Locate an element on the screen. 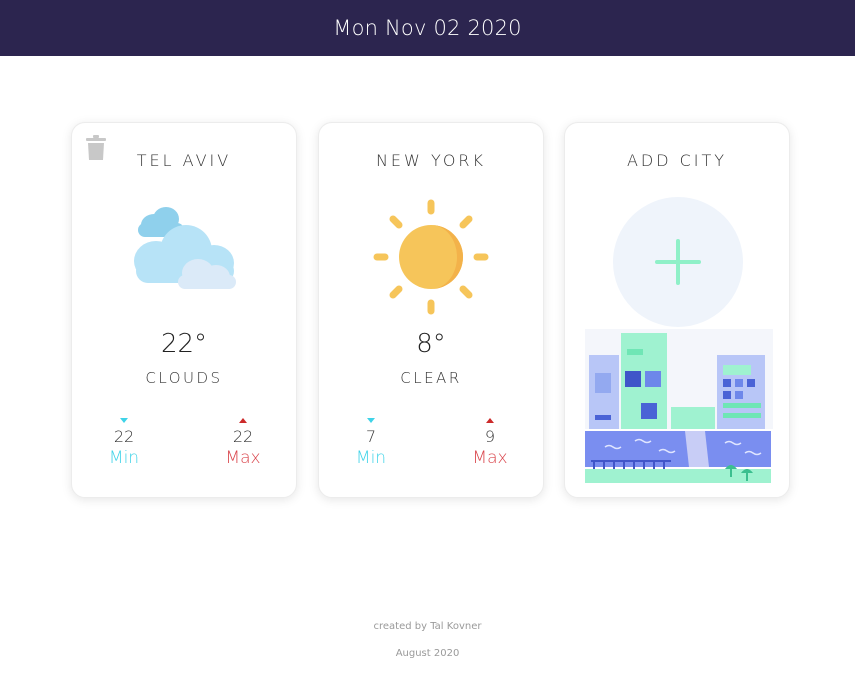 Image resolution: width=855 pixels, height=681 pixels. header-bar: Mon Nov 02 2020 is located at coordinates (427, 28).